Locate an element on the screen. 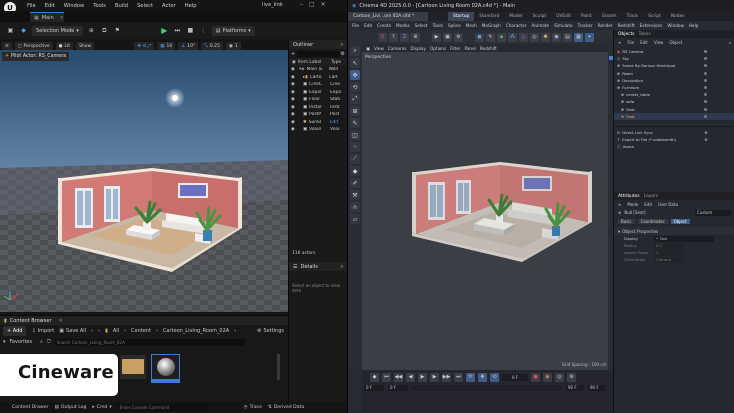  grid-snap: ▦ 10 is located at coordinates (166, 46).